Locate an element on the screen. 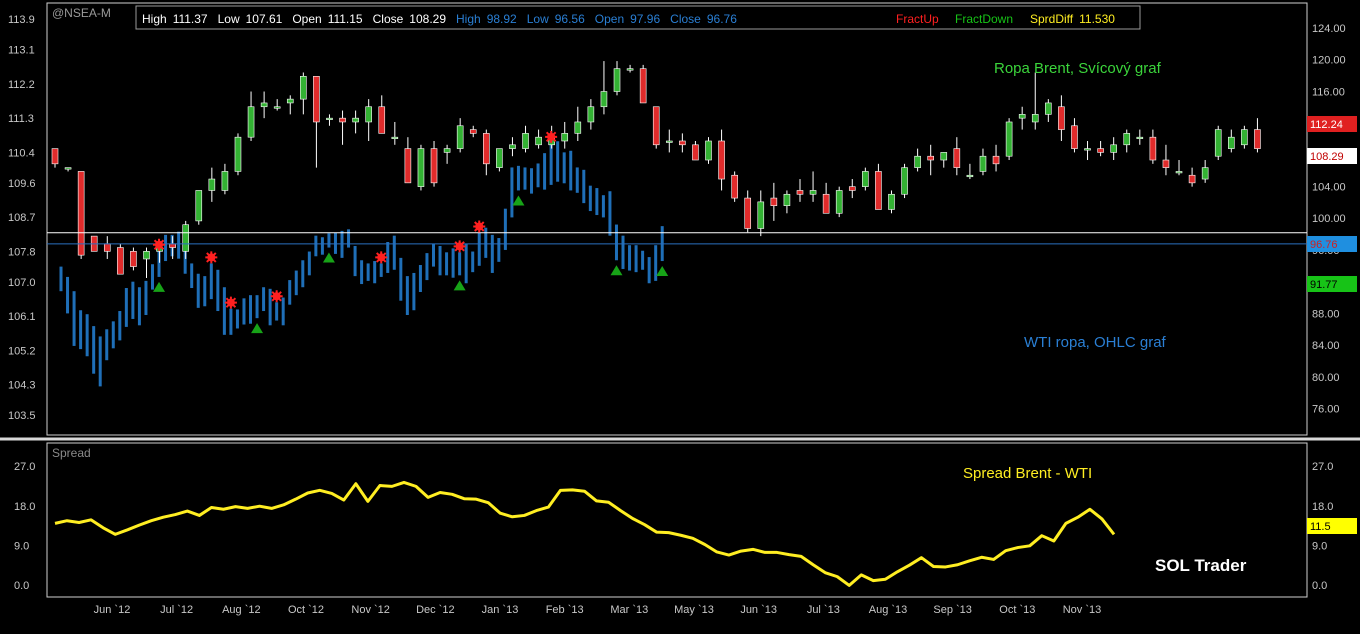 The width and height of the screenshot is (1360, 634). spread-value-tag: 11.5 is located at coordinates (1320, 527).